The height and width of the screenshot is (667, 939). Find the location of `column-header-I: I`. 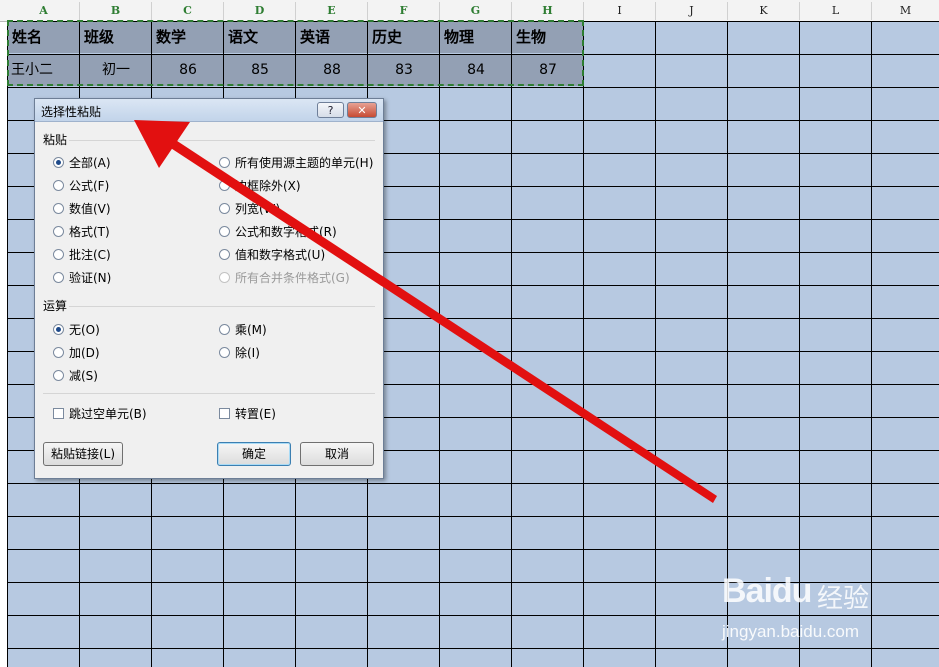

column-header-I: I is located at coordinates (620, 11).